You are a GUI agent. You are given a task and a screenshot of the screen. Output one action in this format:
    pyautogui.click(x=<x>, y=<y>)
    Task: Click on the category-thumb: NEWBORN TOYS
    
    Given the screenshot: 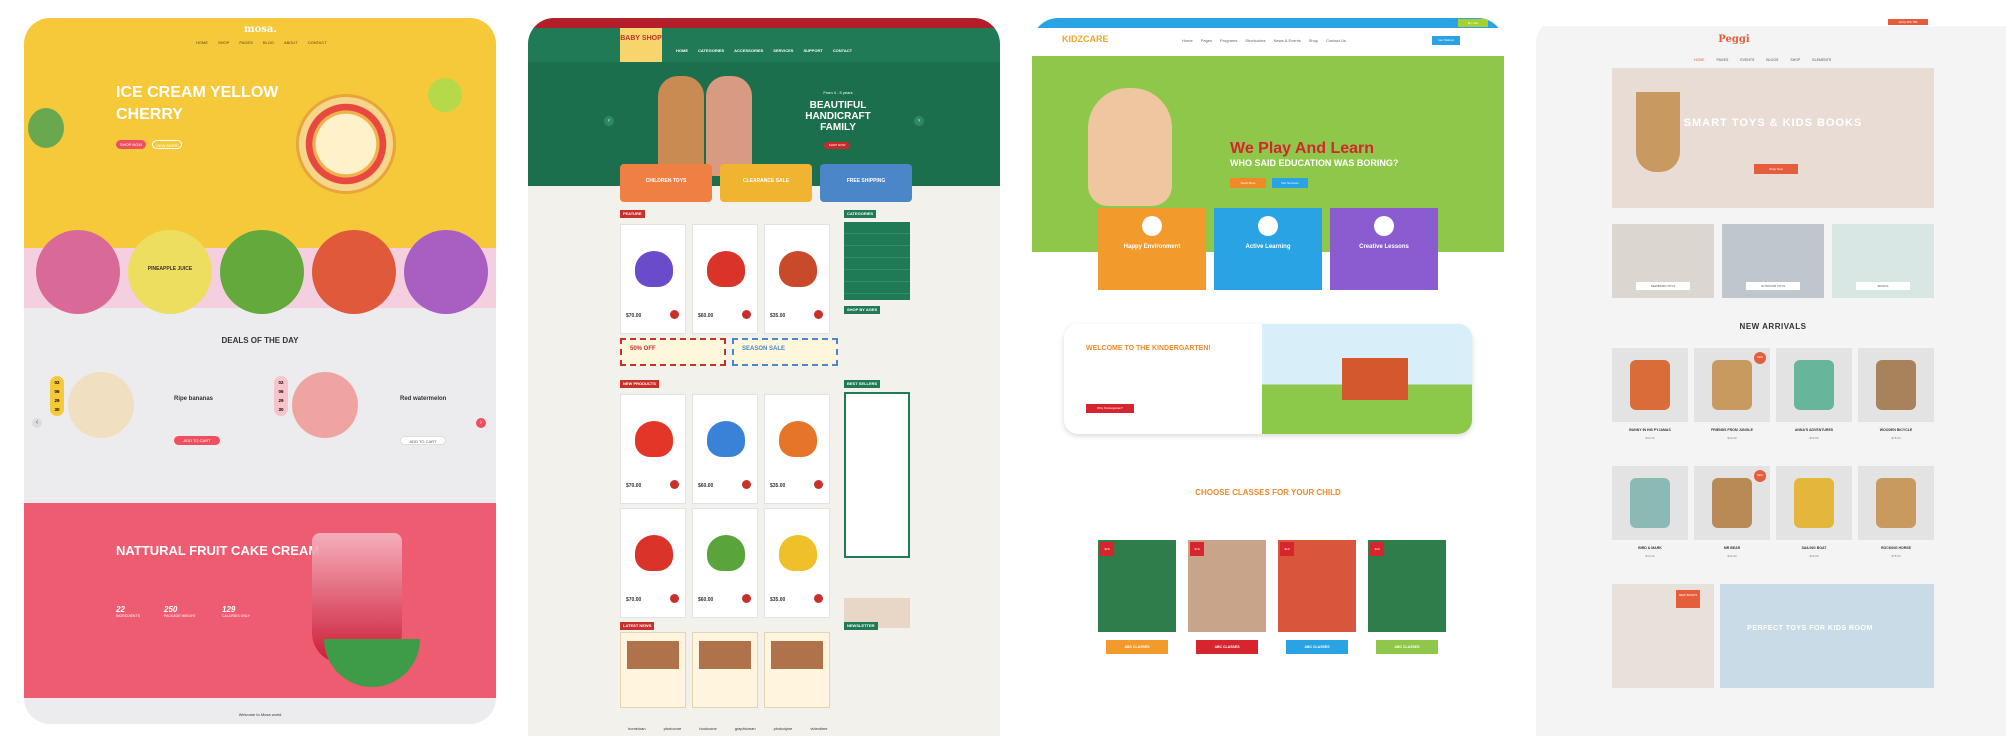 What is the action you would take?
    pyautogui.click(x=1663, y=261)
    